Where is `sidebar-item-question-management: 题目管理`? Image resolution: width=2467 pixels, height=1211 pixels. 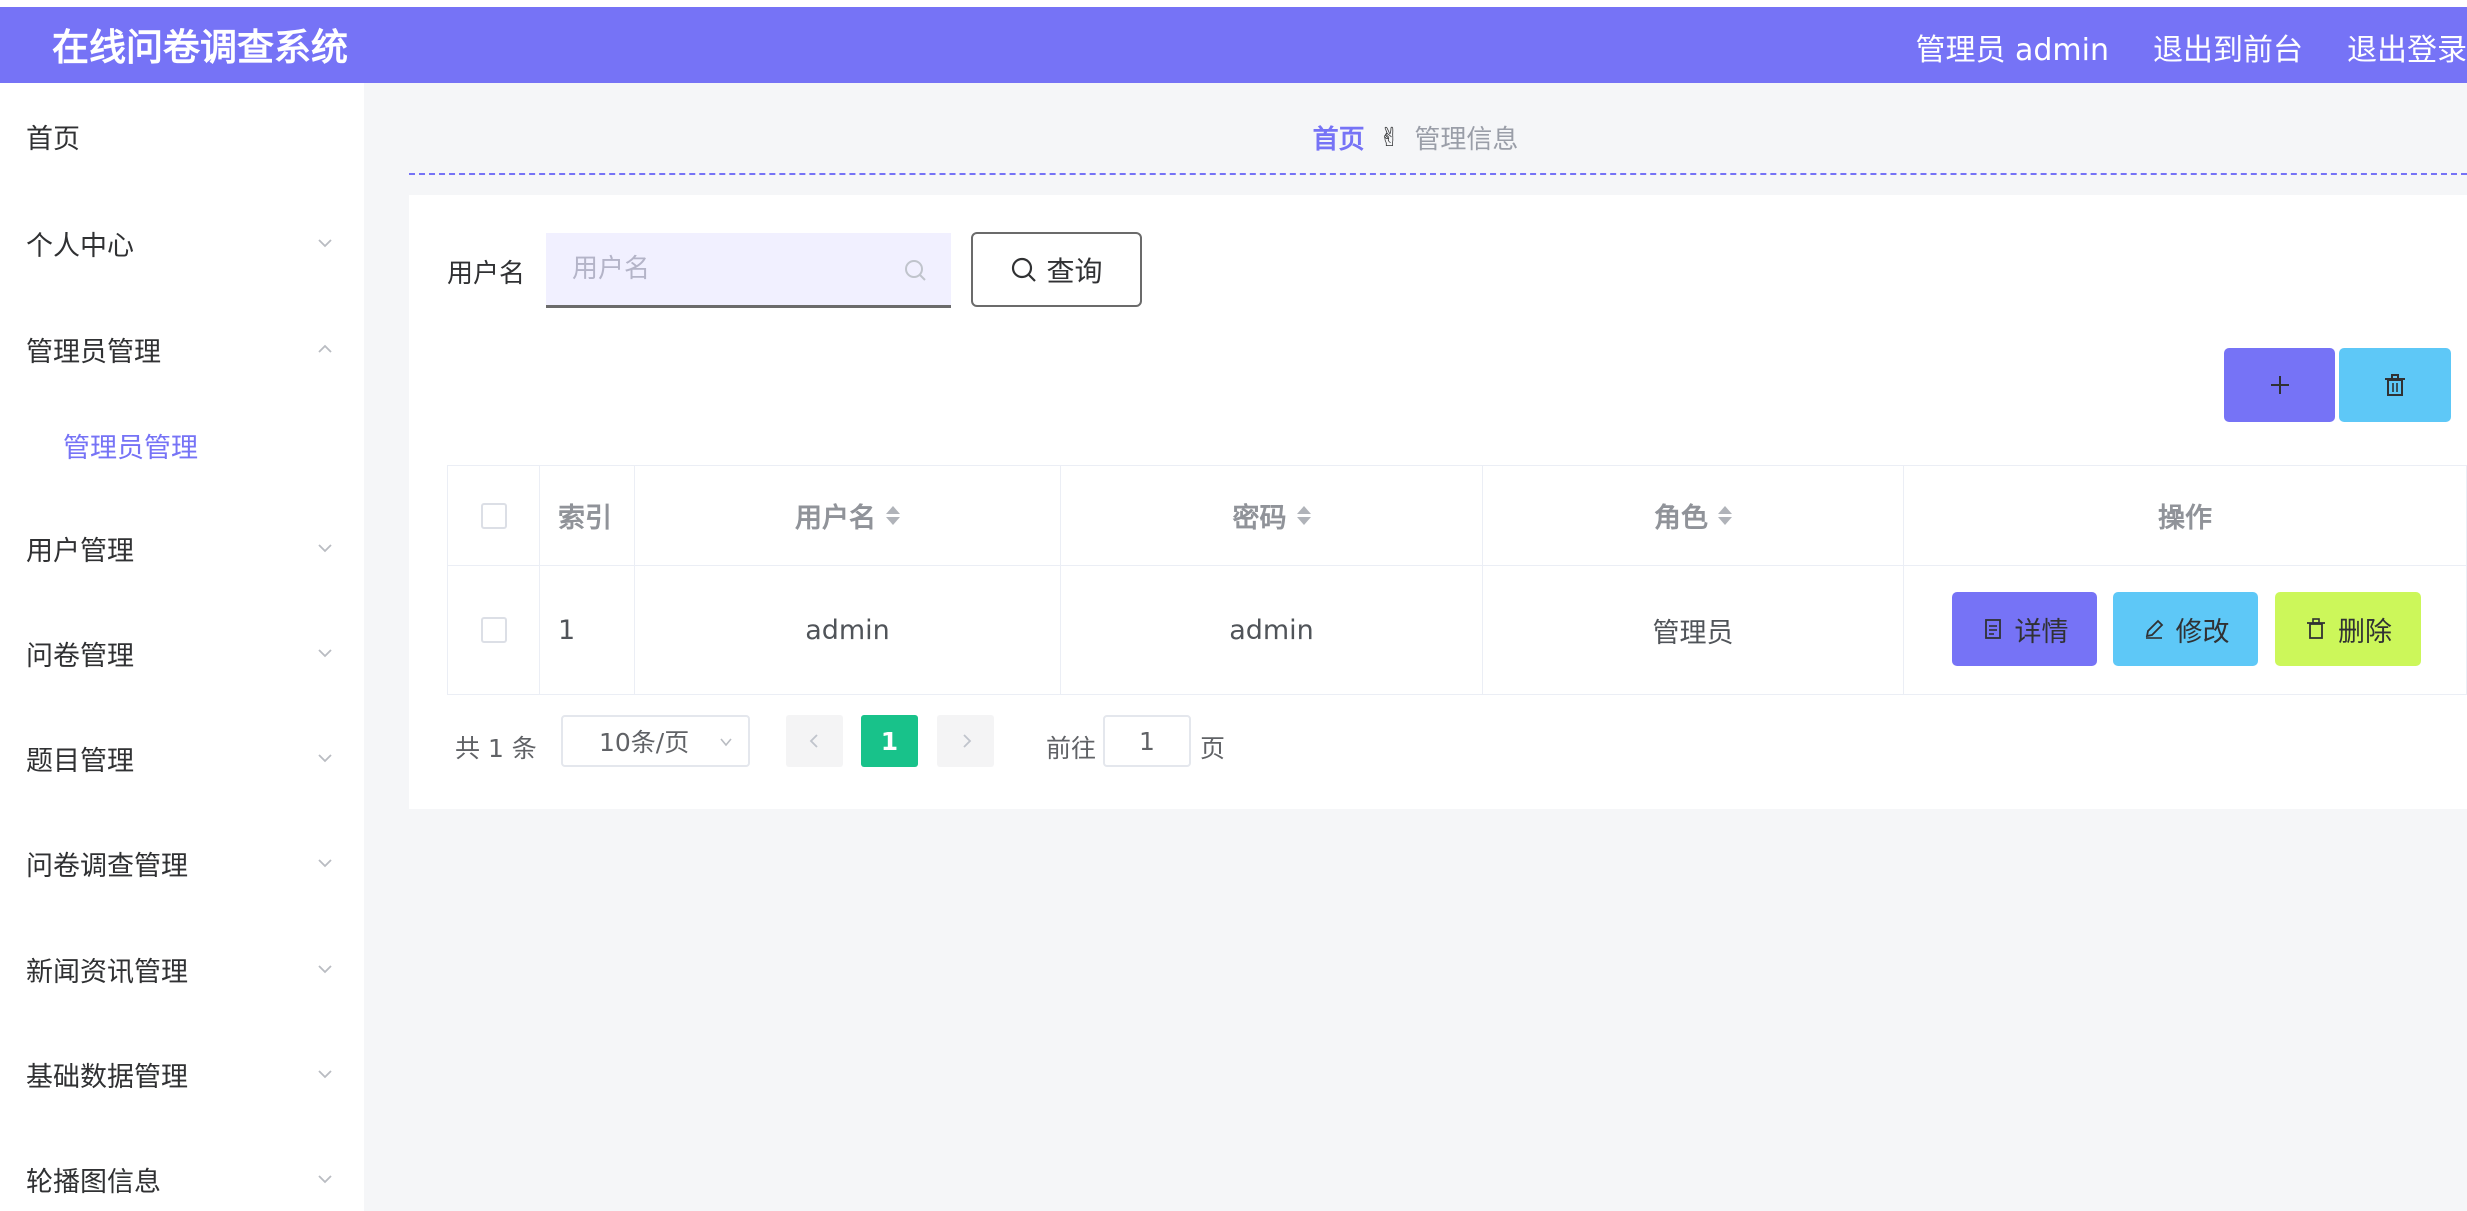
sidebar-item-question-management: 题目管理 is located at coordinates (182, 758).